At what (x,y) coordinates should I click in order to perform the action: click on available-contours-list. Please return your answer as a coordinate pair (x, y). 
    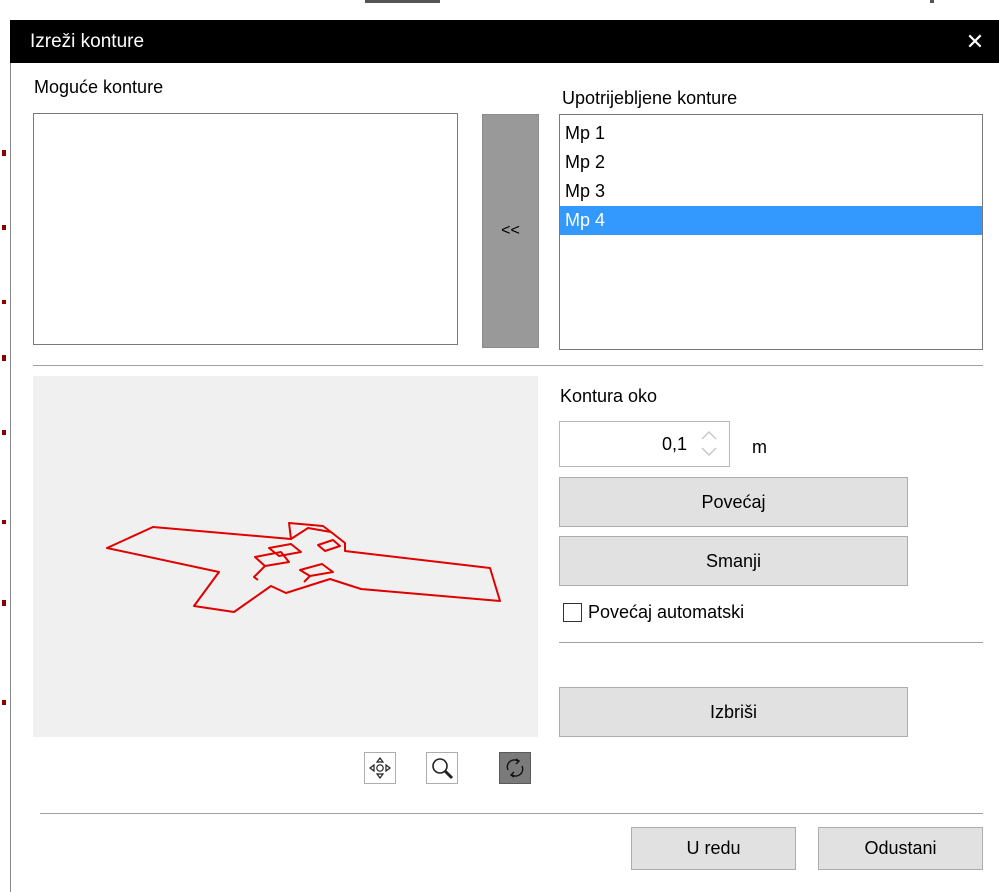
    Looking at the image, I should click on (245, 229).